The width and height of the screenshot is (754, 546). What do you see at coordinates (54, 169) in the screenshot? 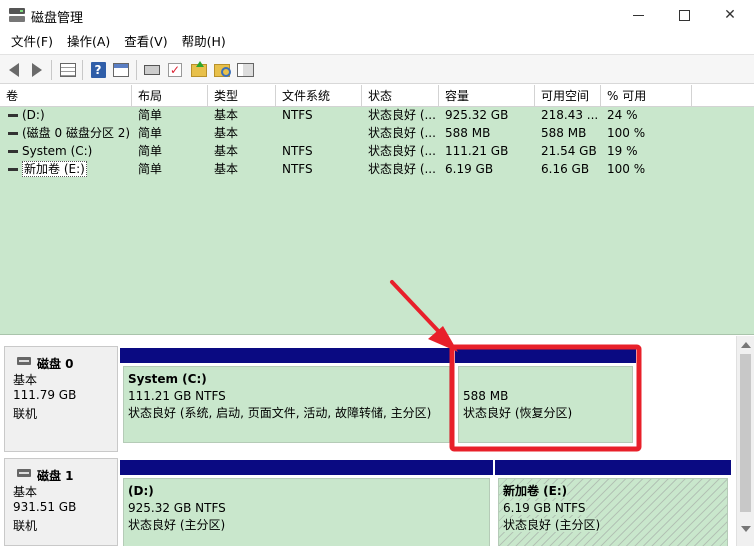
I see `cell-volume-selected: 新加卷 (E:)` at bounding box center [54, 169].